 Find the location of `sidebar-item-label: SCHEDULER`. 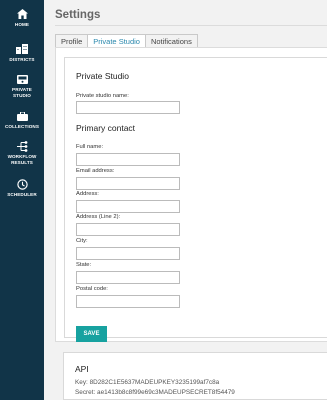

sidebar-item-label: SCHEDULER is located at coordinates (22, 194).